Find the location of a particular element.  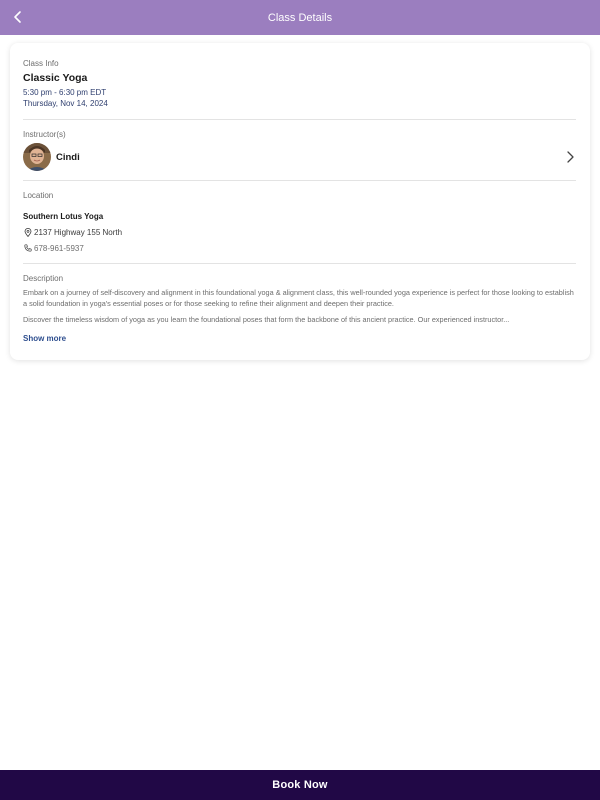

instructor-avatar is located at coordinates (37, 157).